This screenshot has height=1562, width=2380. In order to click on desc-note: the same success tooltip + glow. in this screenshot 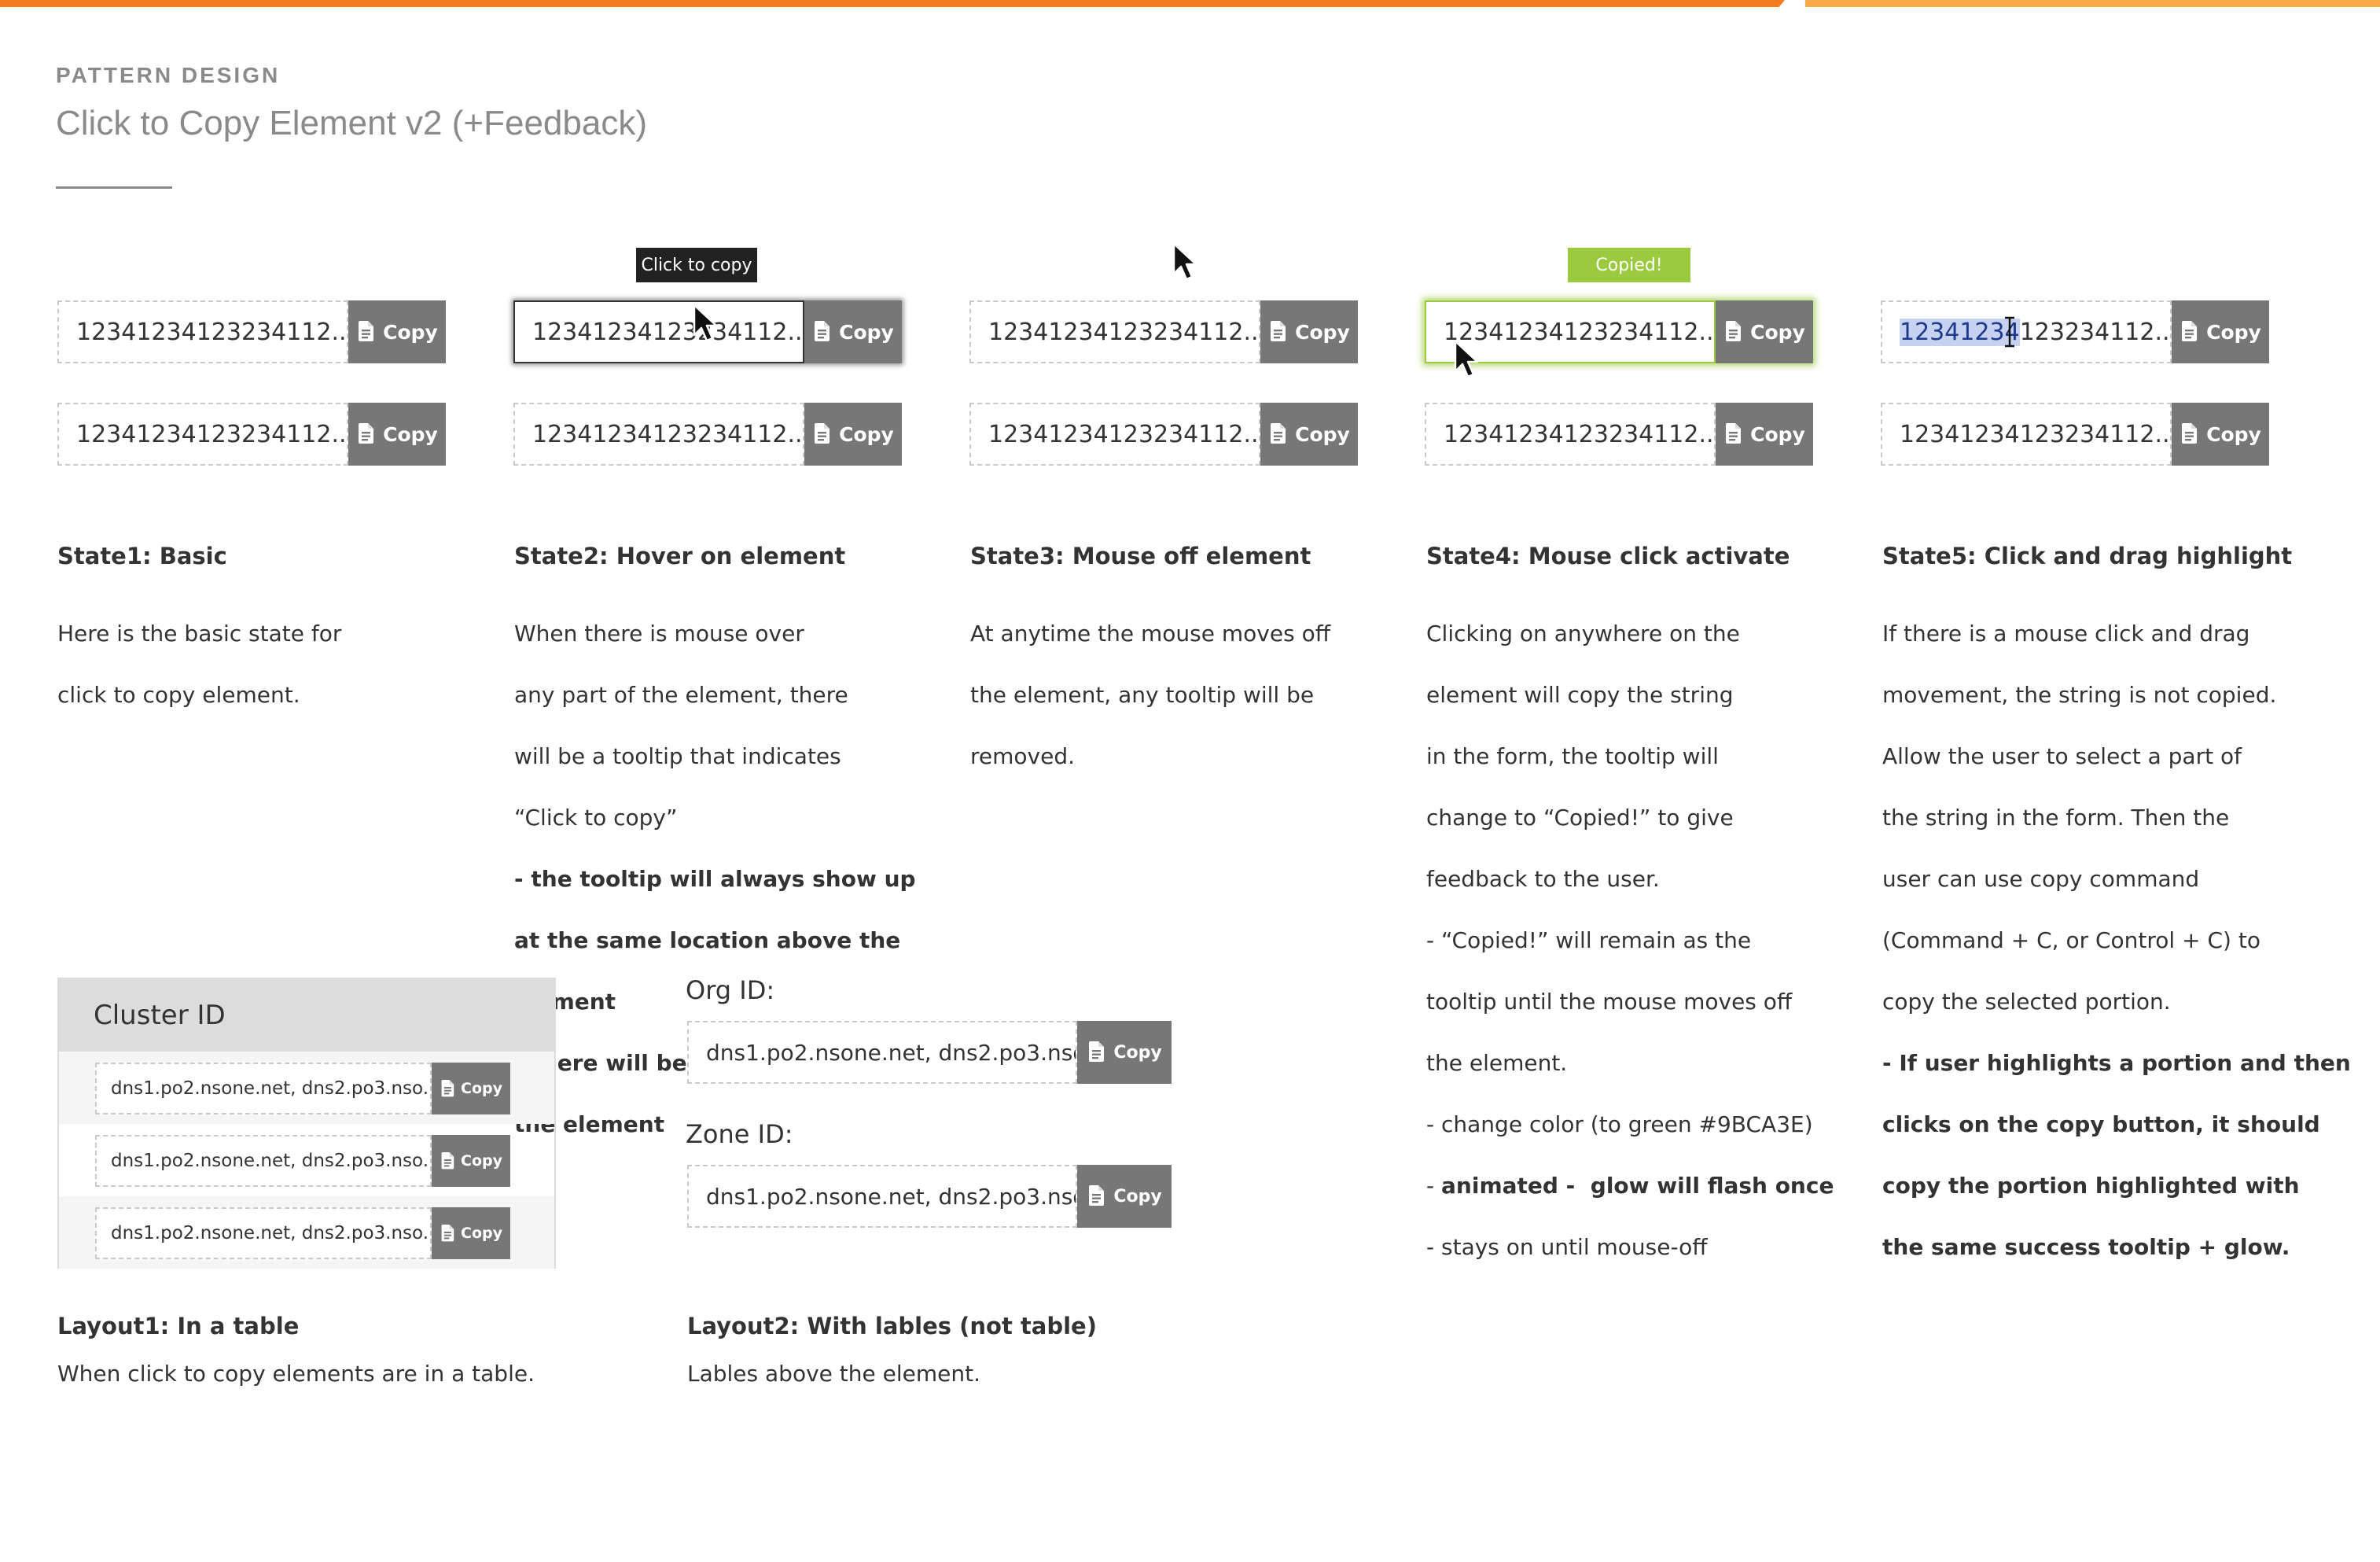, I will do `click(2086, 1247)`.